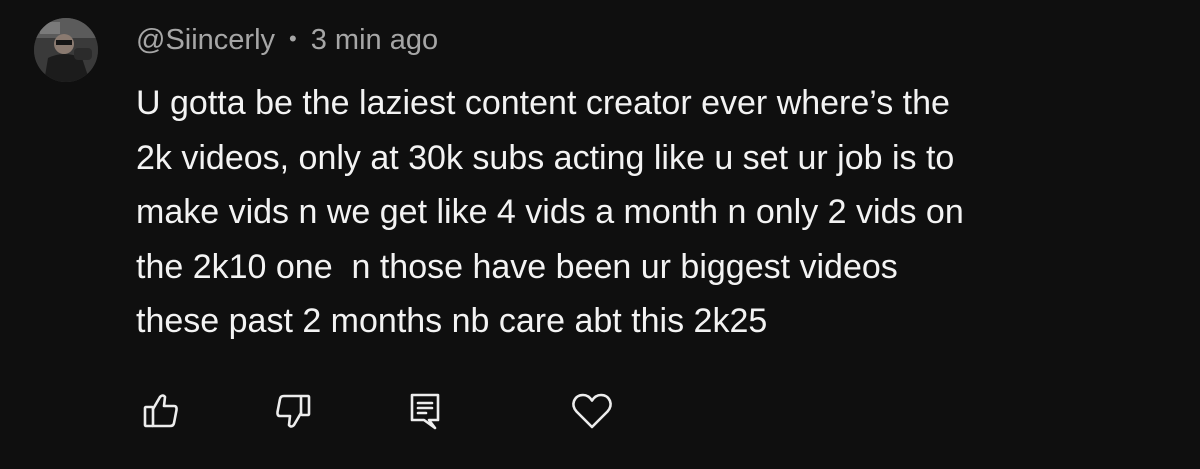 Image resolution: width=1200 pixels, height=469 pixels. I want to click on heart-button, so click(592, 411).